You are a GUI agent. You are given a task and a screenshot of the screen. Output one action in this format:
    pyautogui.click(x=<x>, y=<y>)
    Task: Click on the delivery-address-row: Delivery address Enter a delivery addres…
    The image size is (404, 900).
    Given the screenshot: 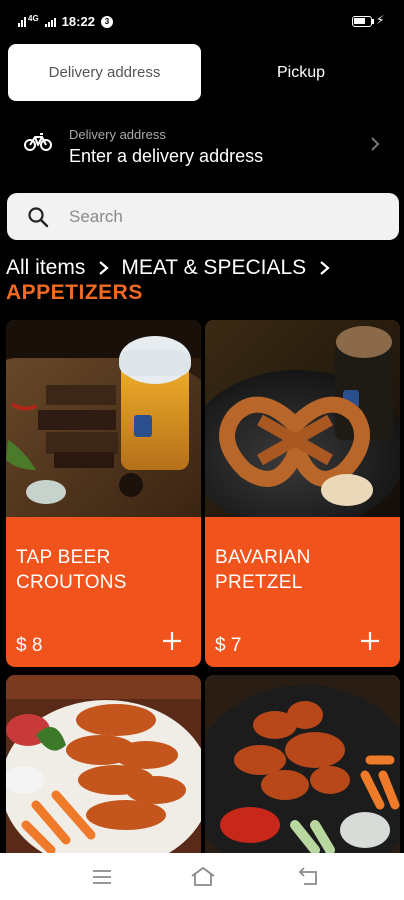 What is the action you would take?
    pyautogui.click(x=202, y=146)
    